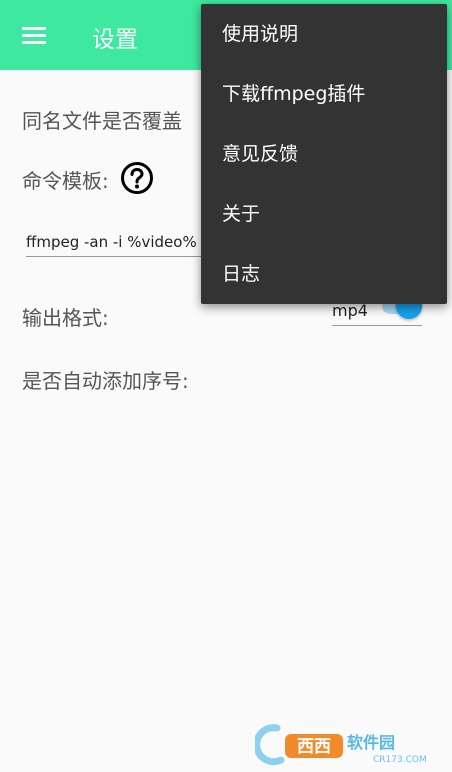  Describe the element at coordinates (35, 35) in the screenshot. I see `menu-icon` at that location.